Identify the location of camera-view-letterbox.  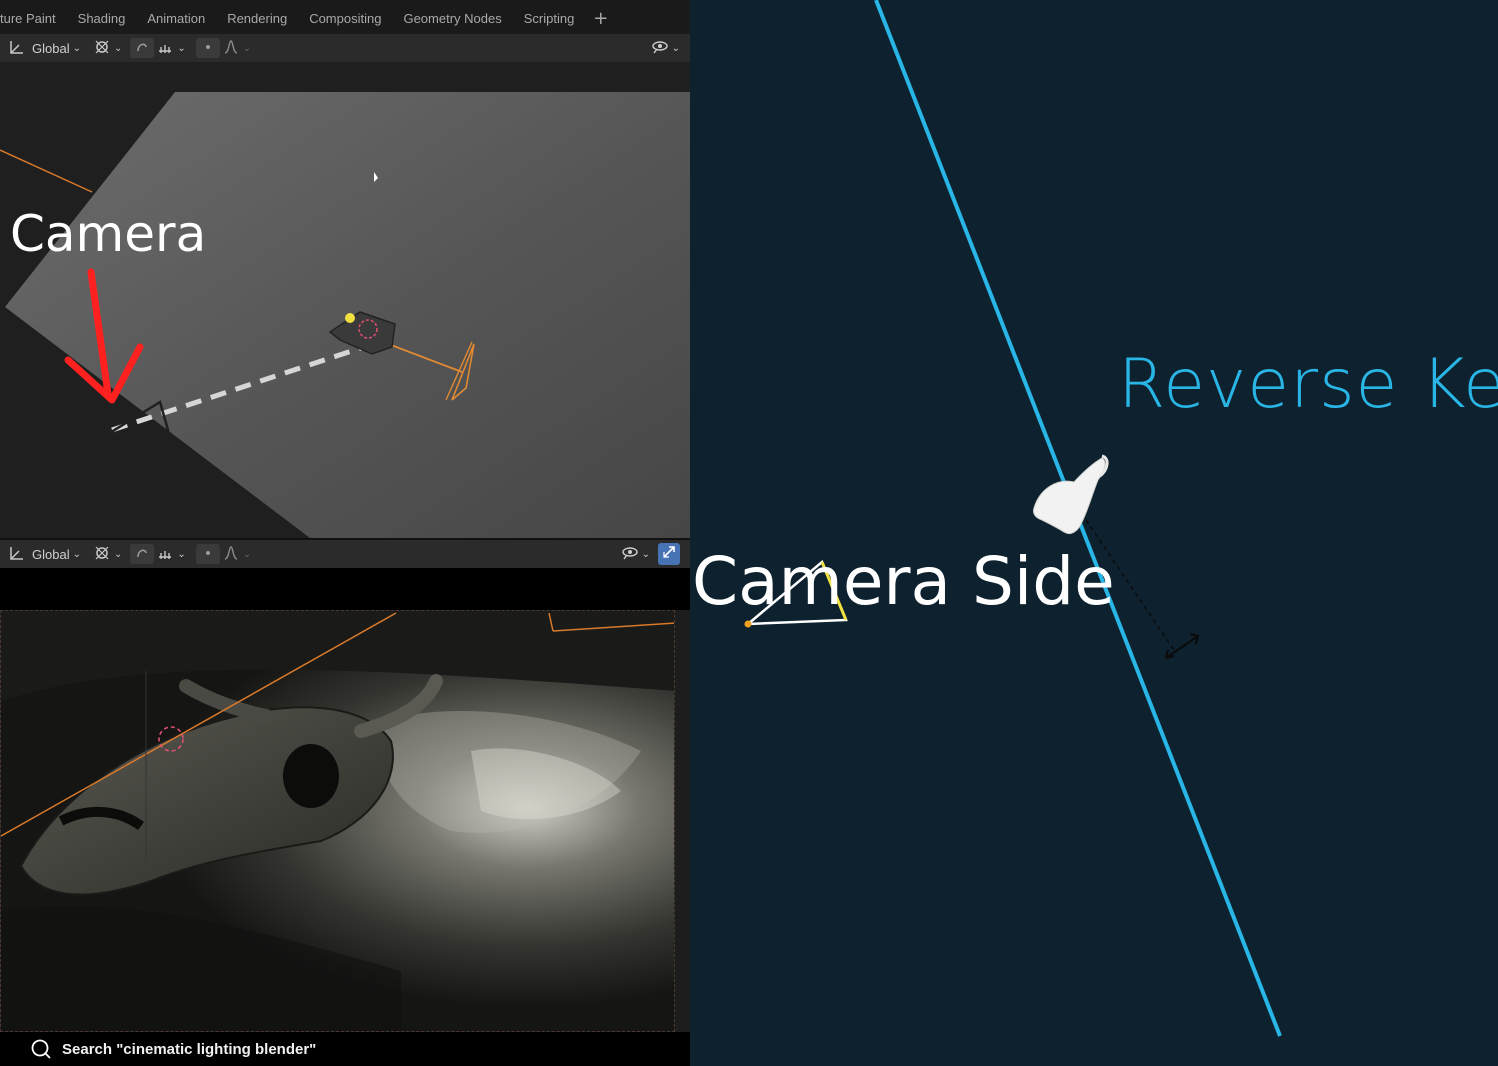
(345, 589).